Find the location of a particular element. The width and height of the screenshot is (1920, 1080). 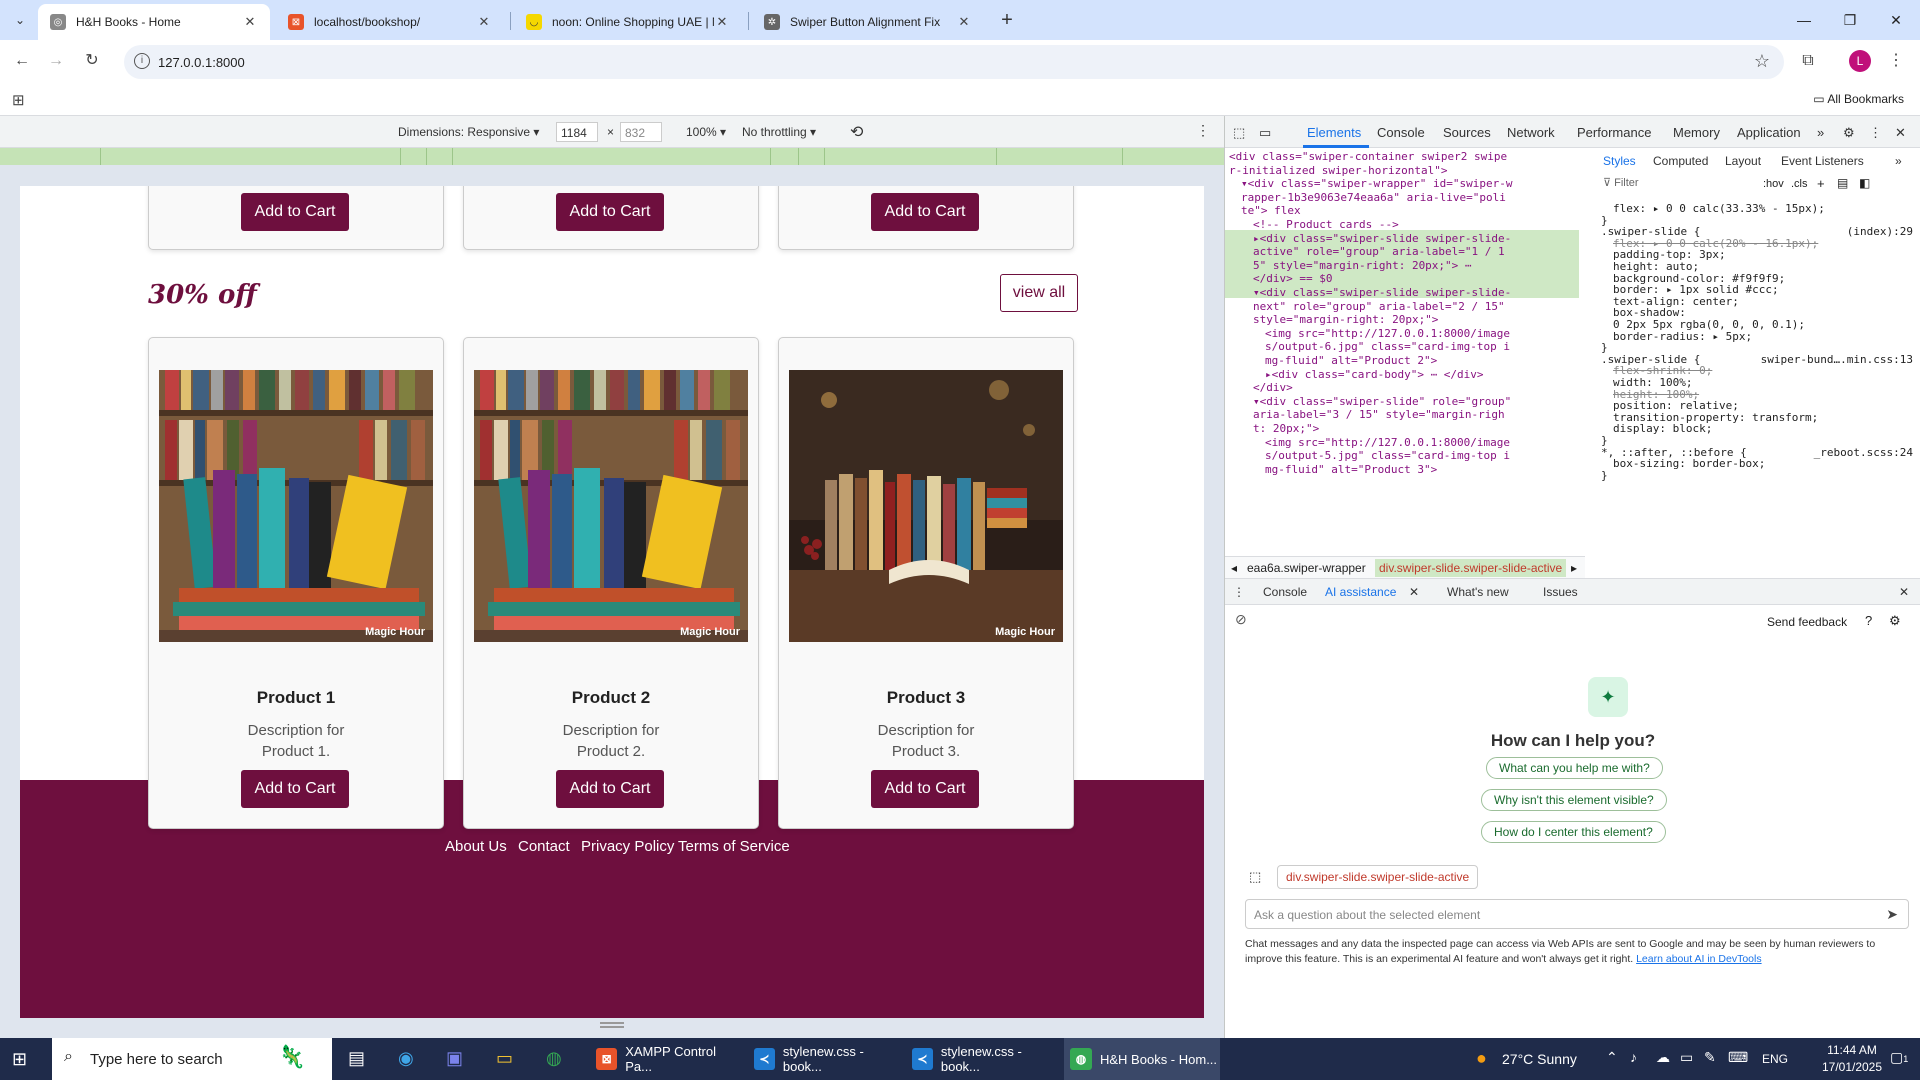

breadcrumb-left-arrow-icon: ◂ is located at coordinates (1234, 568).